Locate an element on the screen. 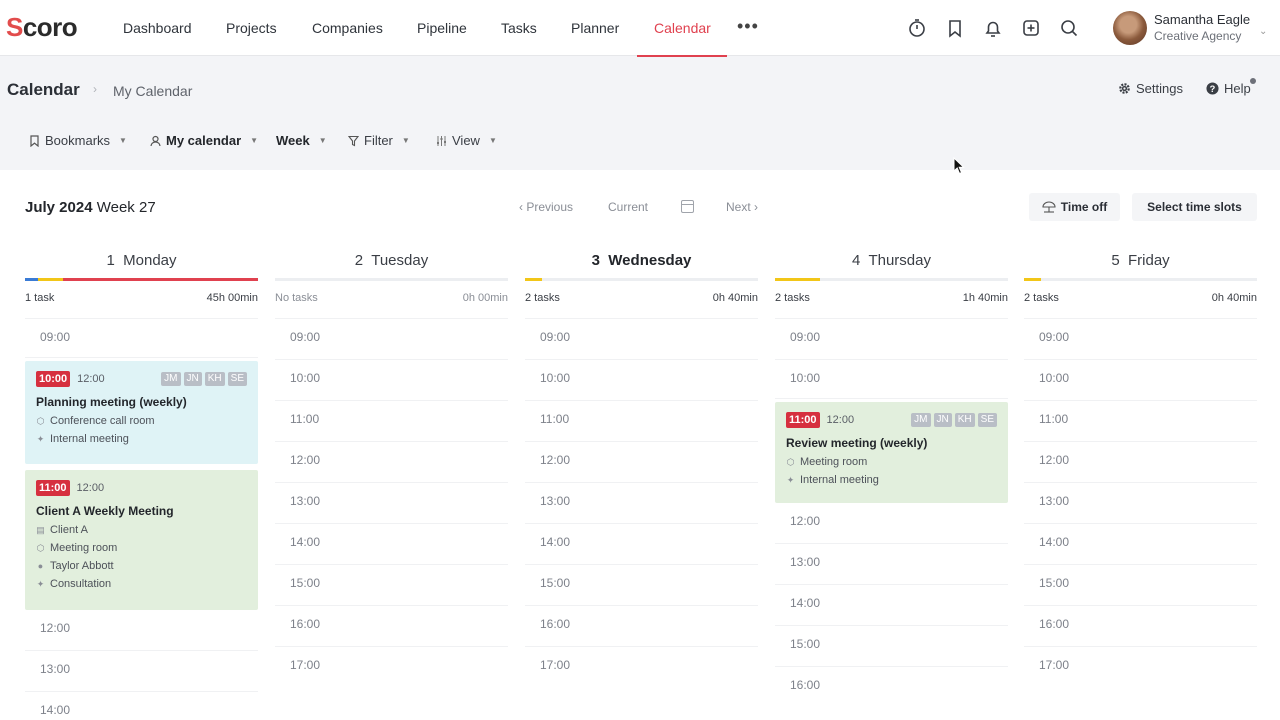  nav-pipeline: Pipeline is located at coordinates (442, 28).